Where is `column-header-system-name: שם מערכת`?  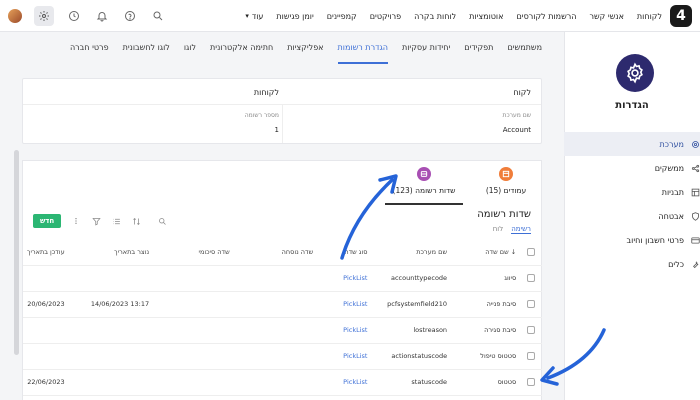
column-header-system-name: שם מערכת is located at coordinates (411, 252).